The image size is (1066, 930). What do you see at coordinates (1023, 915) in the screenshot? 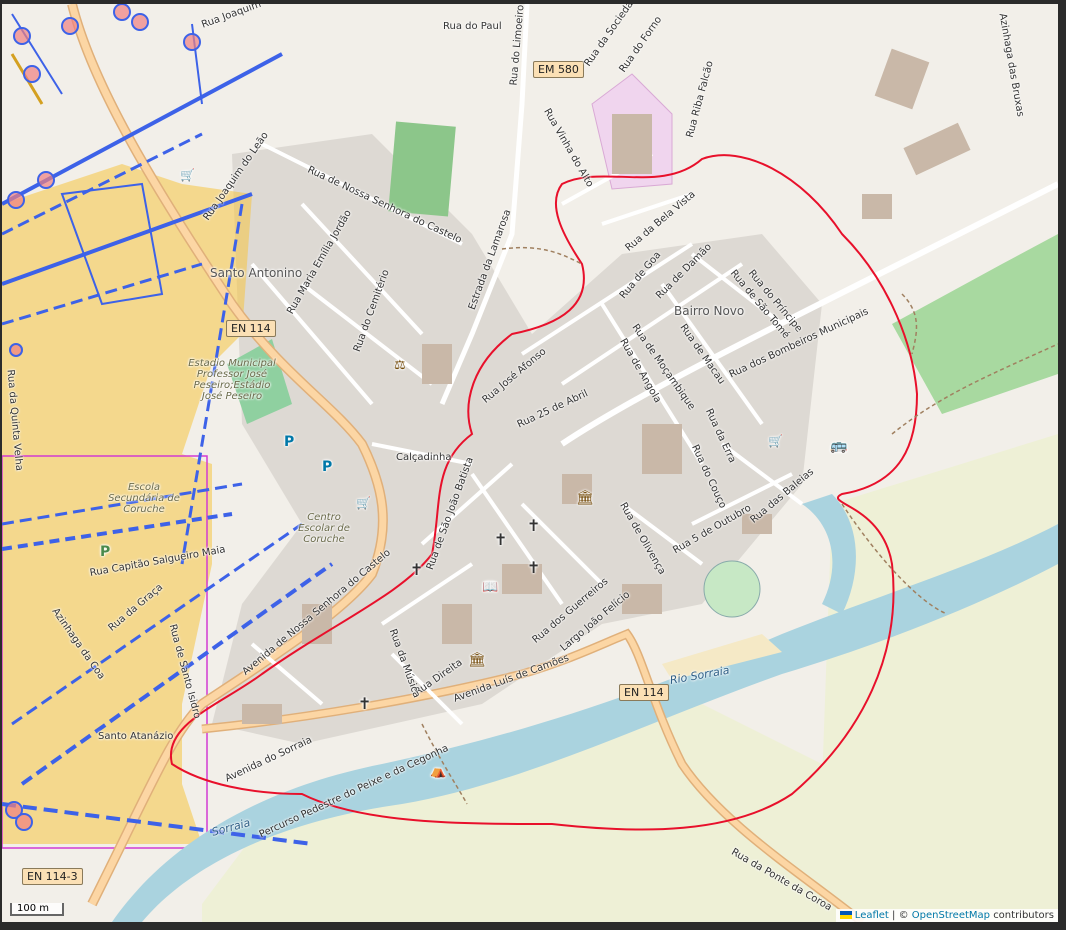
I see `attribution-tail: contributors` at bounding box center [1023, 915].